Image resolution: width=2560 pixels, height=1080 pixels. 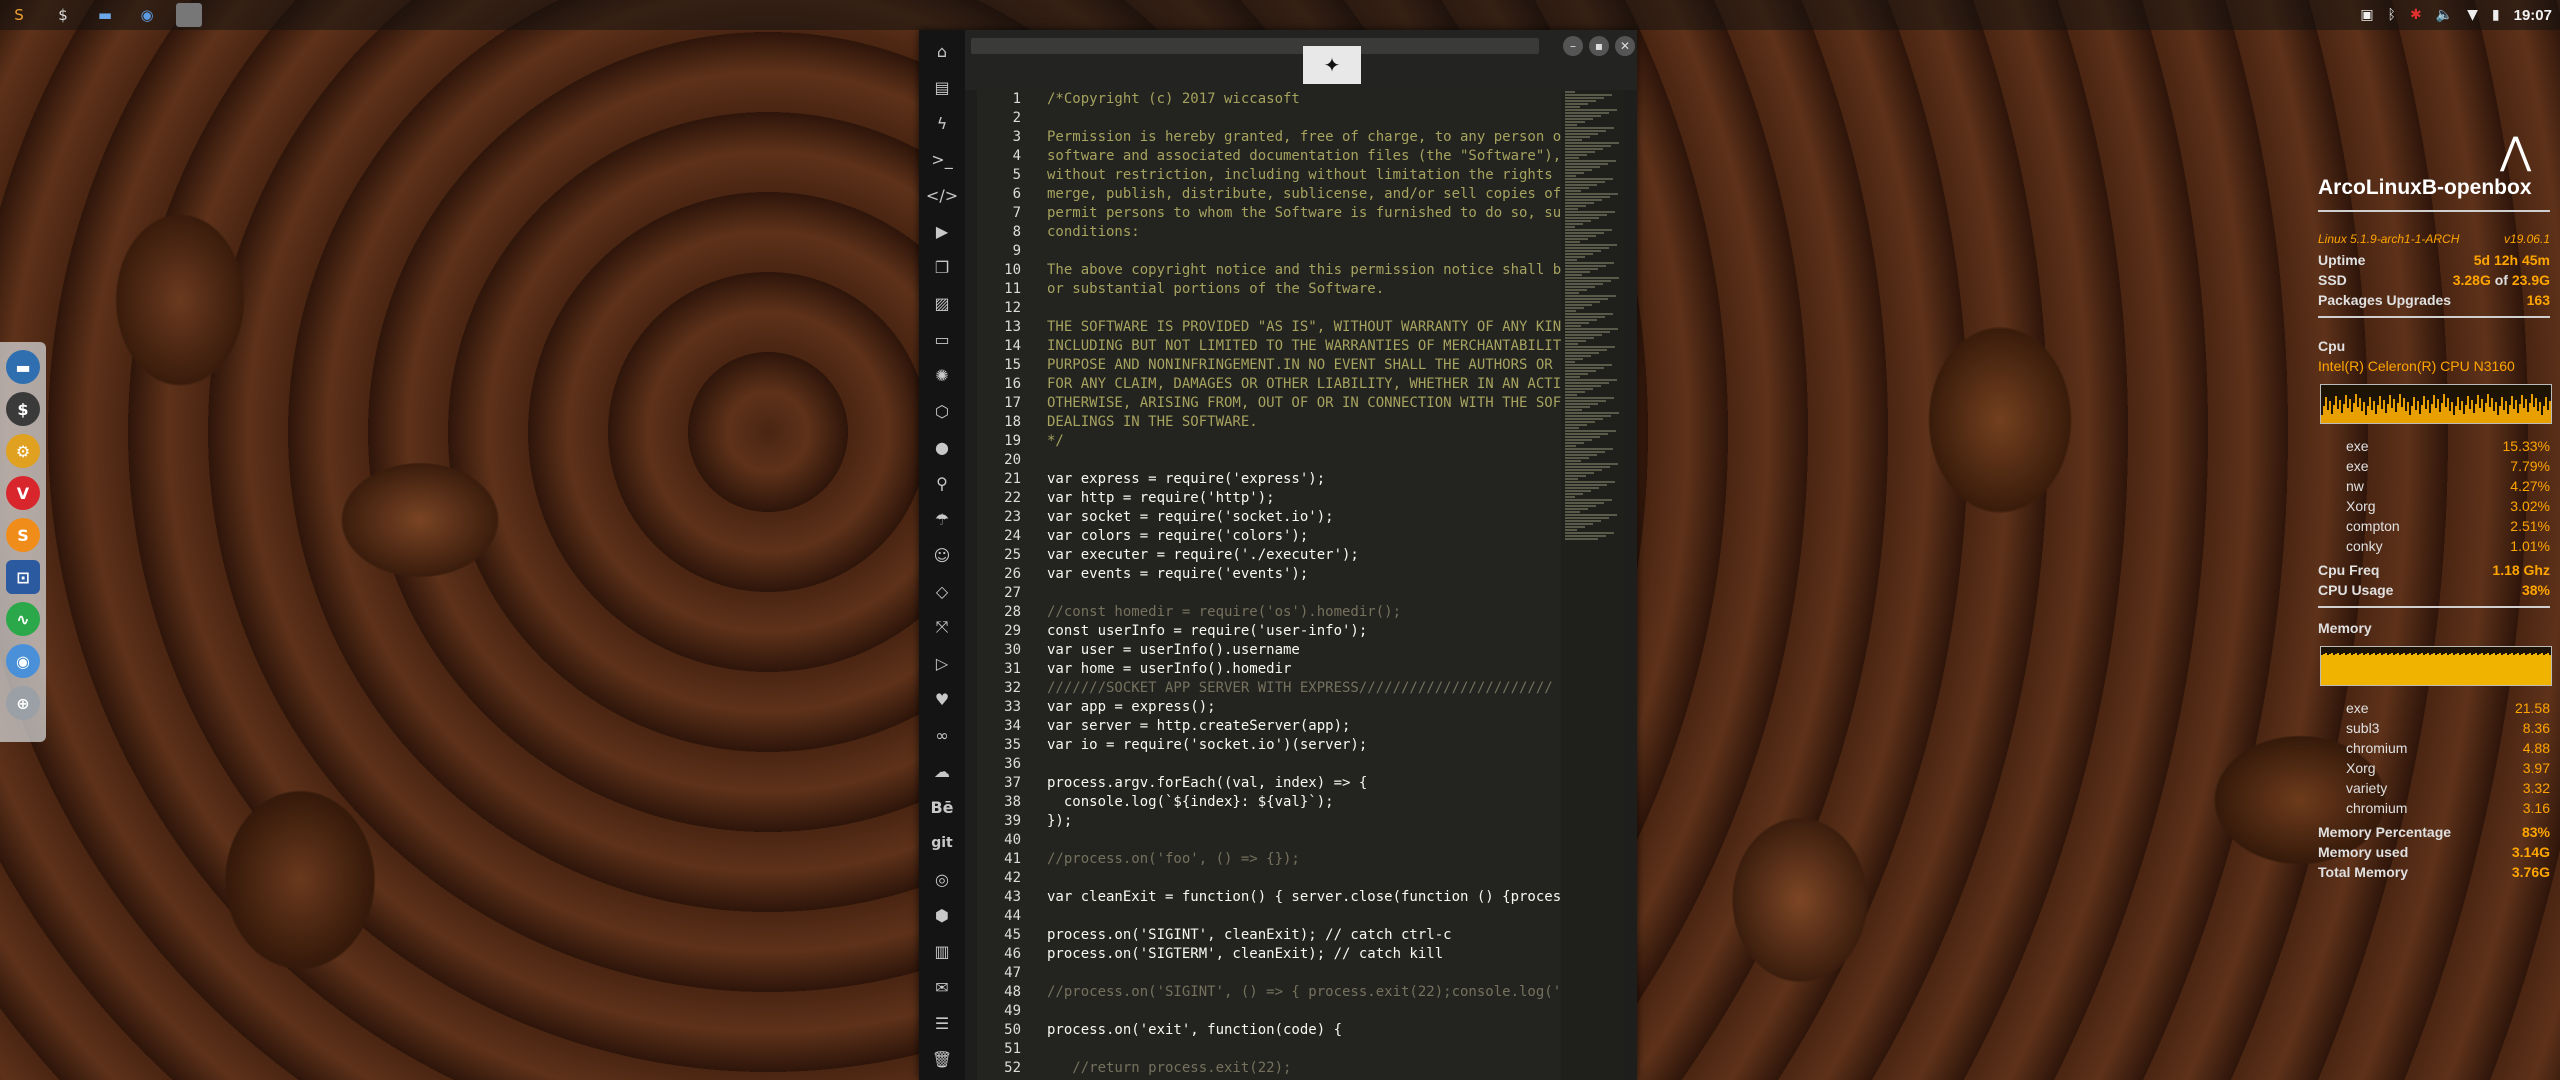 What do you see at coordinates (105, 15) in the screenshot?
I see `files-launcher-icon: ▬` at bounding box center [105, 15].